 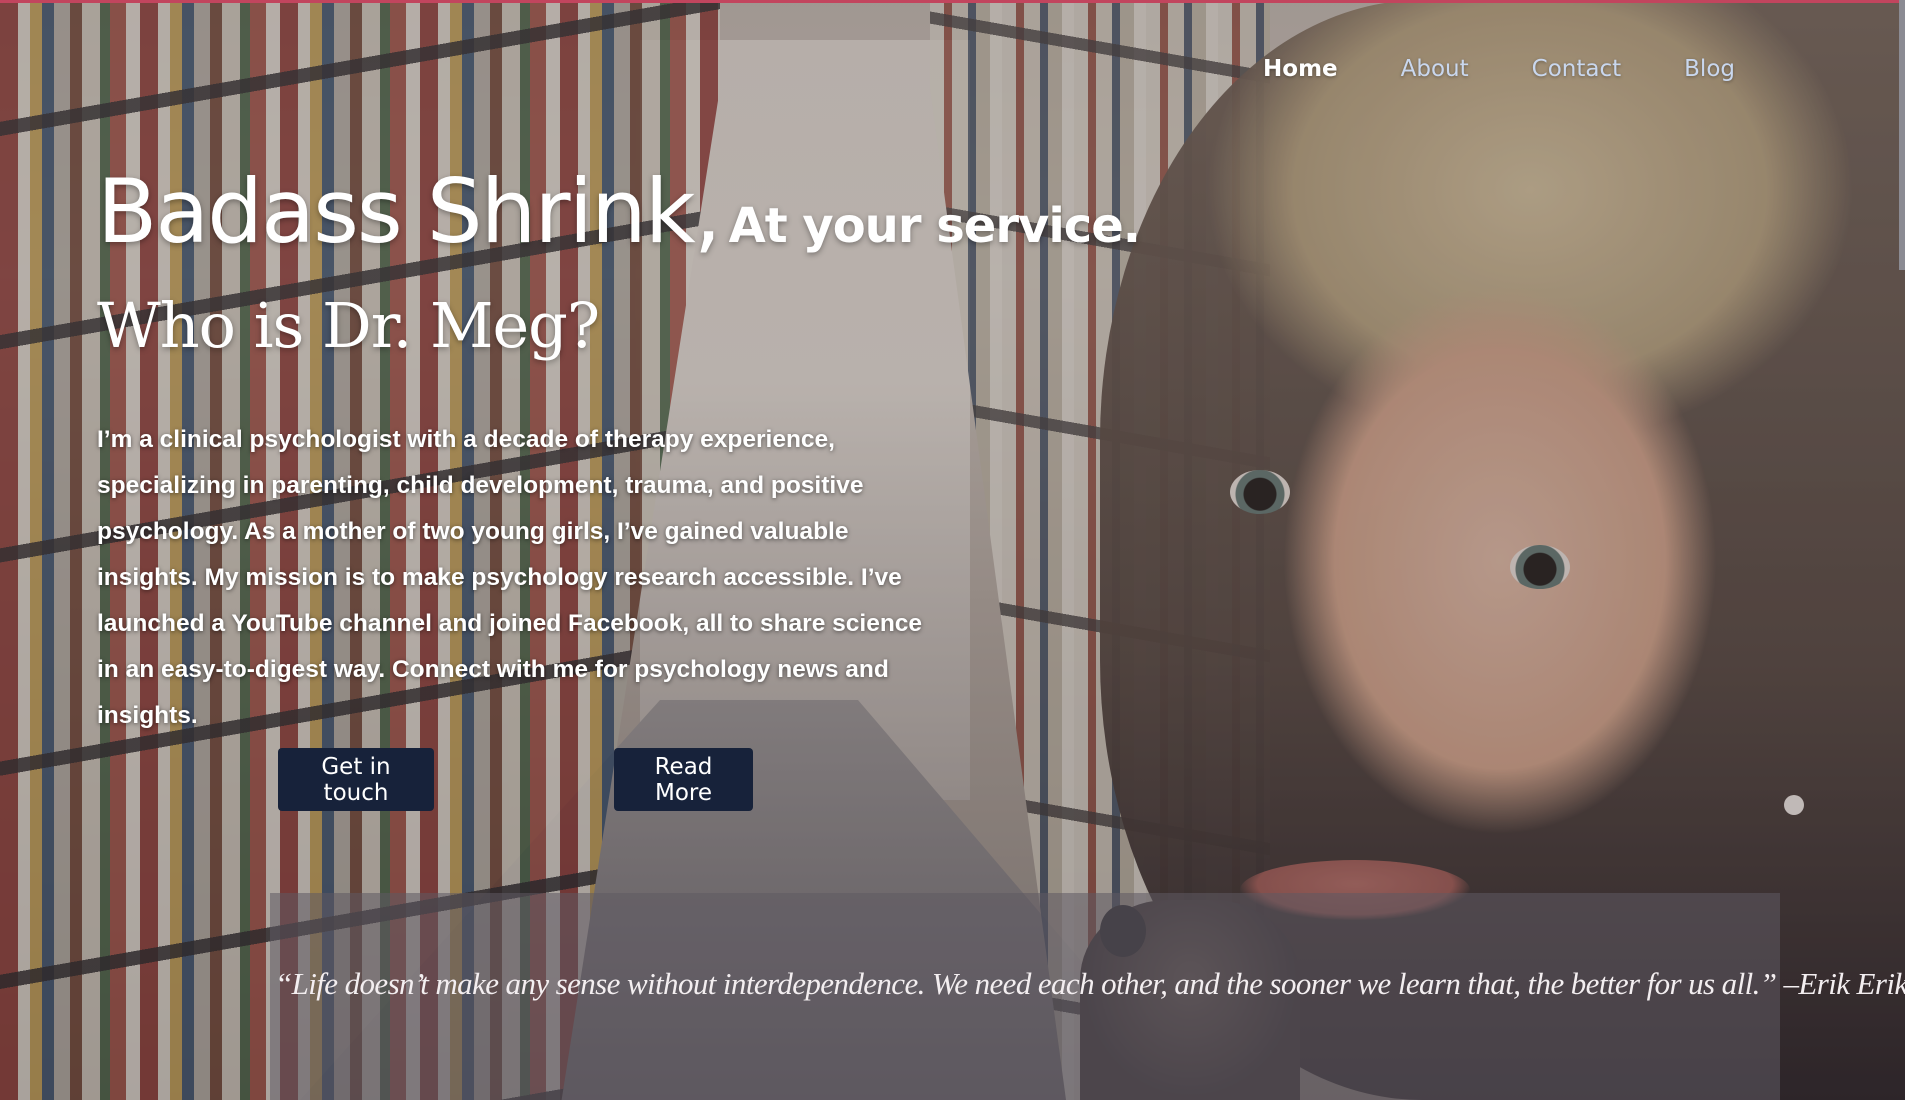 I want to click on read-more-button: Read More, so click(x=683, y=779).